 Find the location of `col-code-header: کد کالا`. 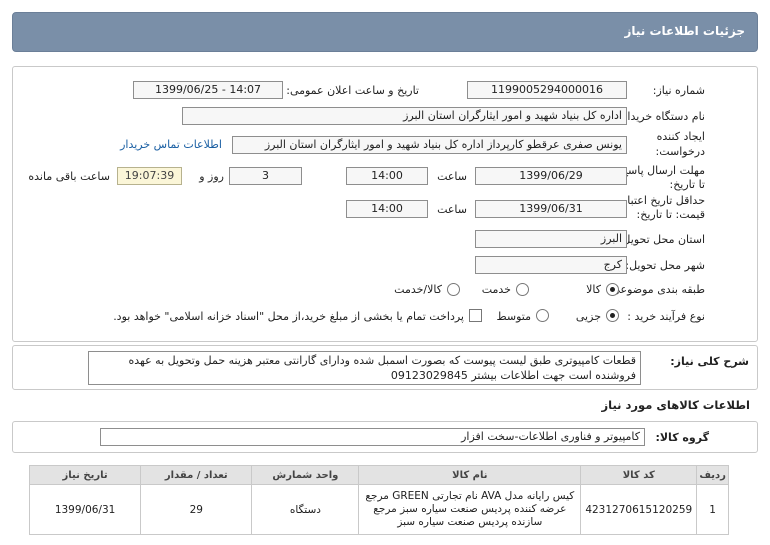

col-code-header: کد کالا is located at coordinates (639, 475).